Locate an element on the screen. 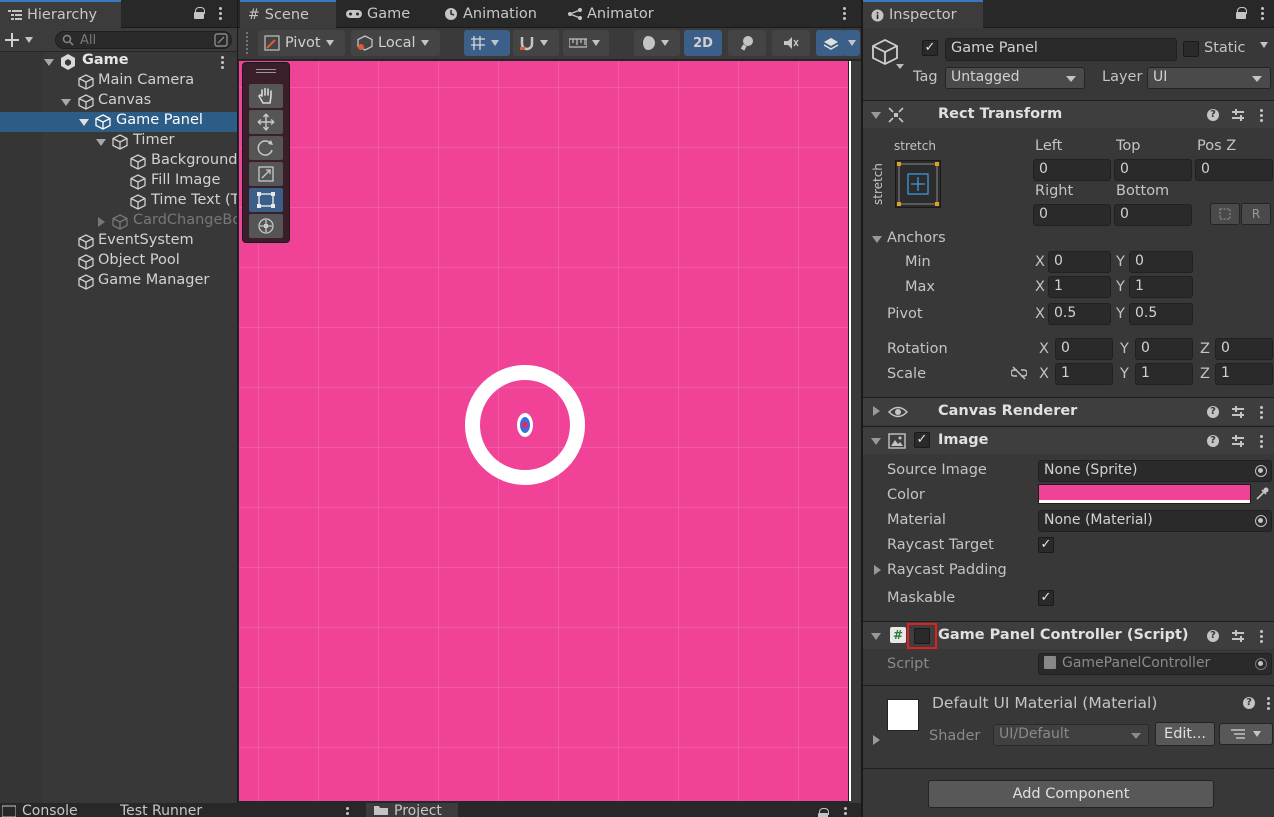  search-options-icon is located at coordinates (221, 40).